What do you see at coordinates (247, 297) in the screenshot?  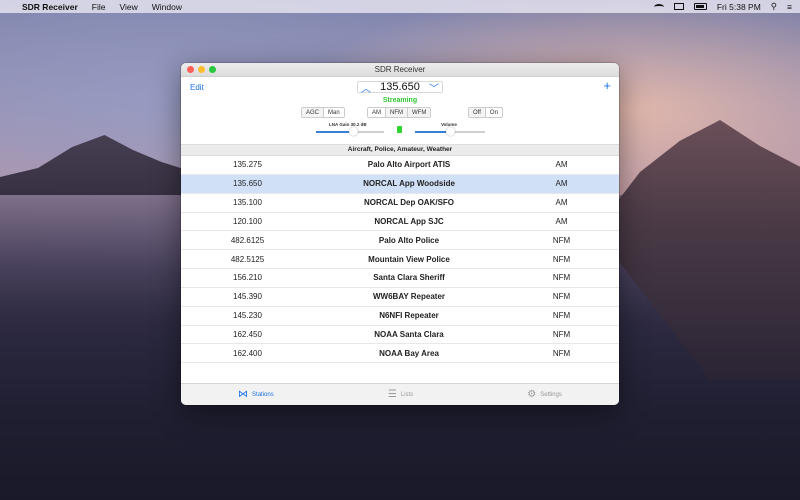 I see `station-freq: 145.390` at bounding box center [247, 297].